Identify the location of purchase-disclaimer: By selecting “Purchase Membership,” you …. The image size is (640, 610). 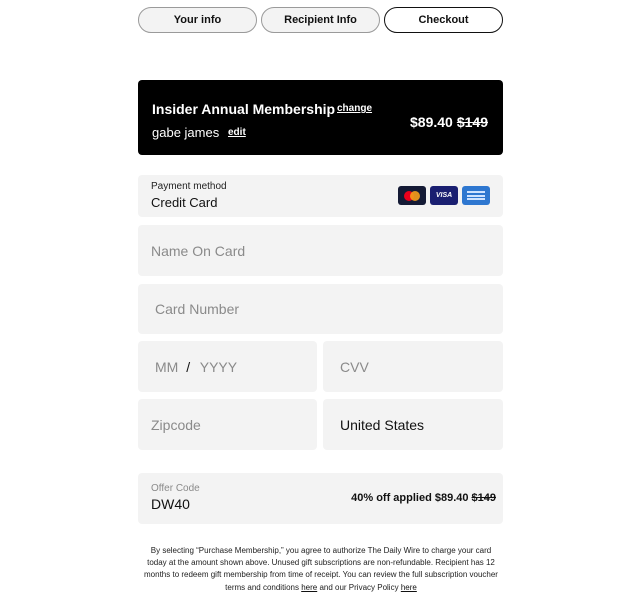
(321, 569).